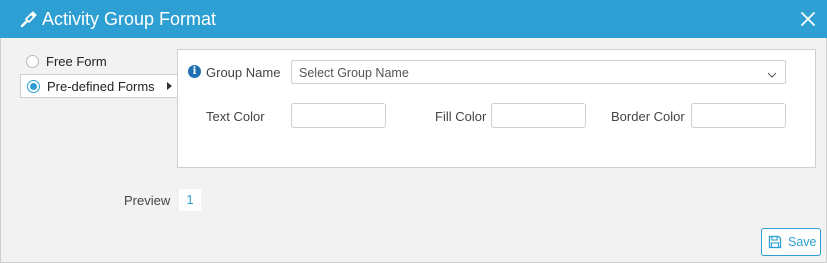 The width and height of the screenshot is (827, 263). Describe the element at coordinates (808, 19) in the screenshot. I see `close-icon` at that location.